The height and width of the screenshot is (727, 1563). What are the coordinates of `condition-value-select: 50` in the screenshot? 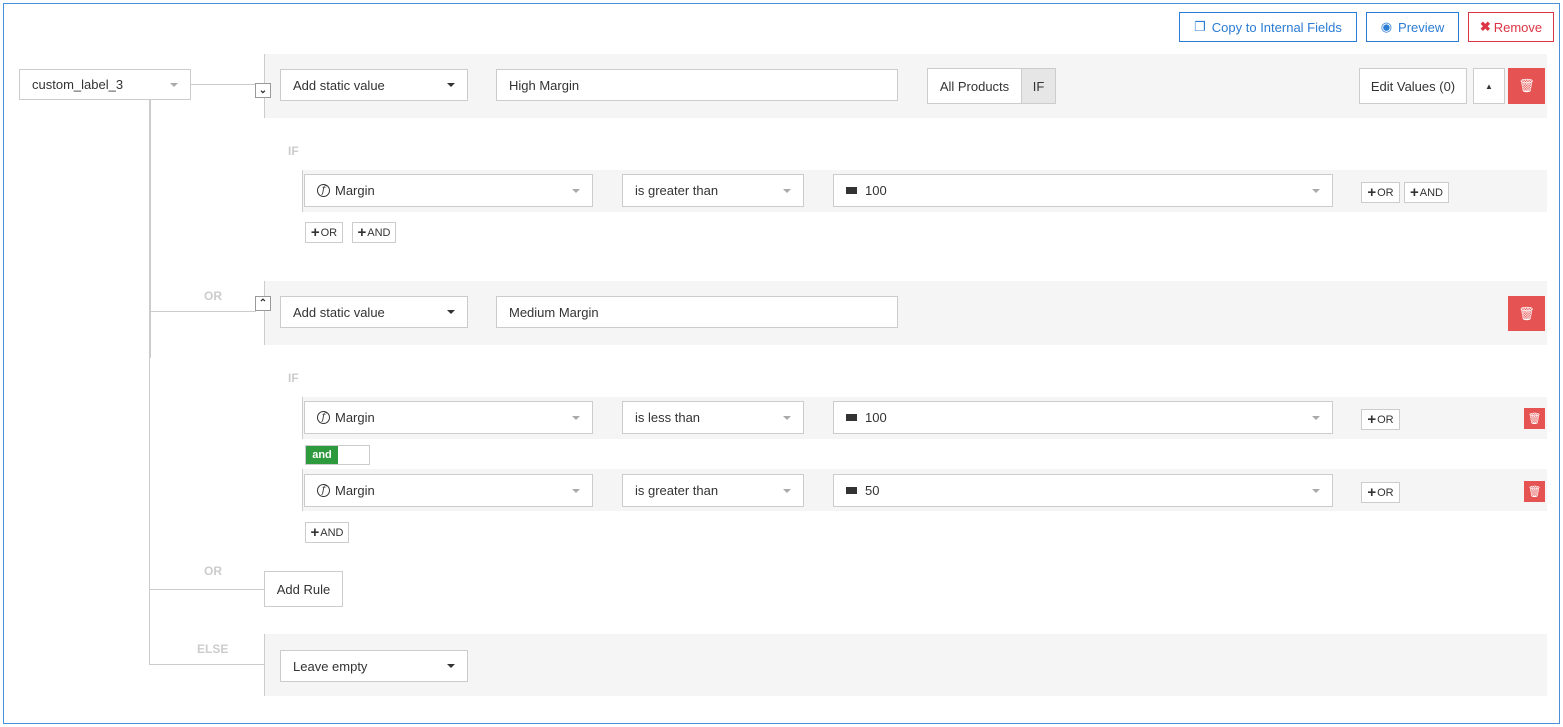 It's located at (1083, 490).